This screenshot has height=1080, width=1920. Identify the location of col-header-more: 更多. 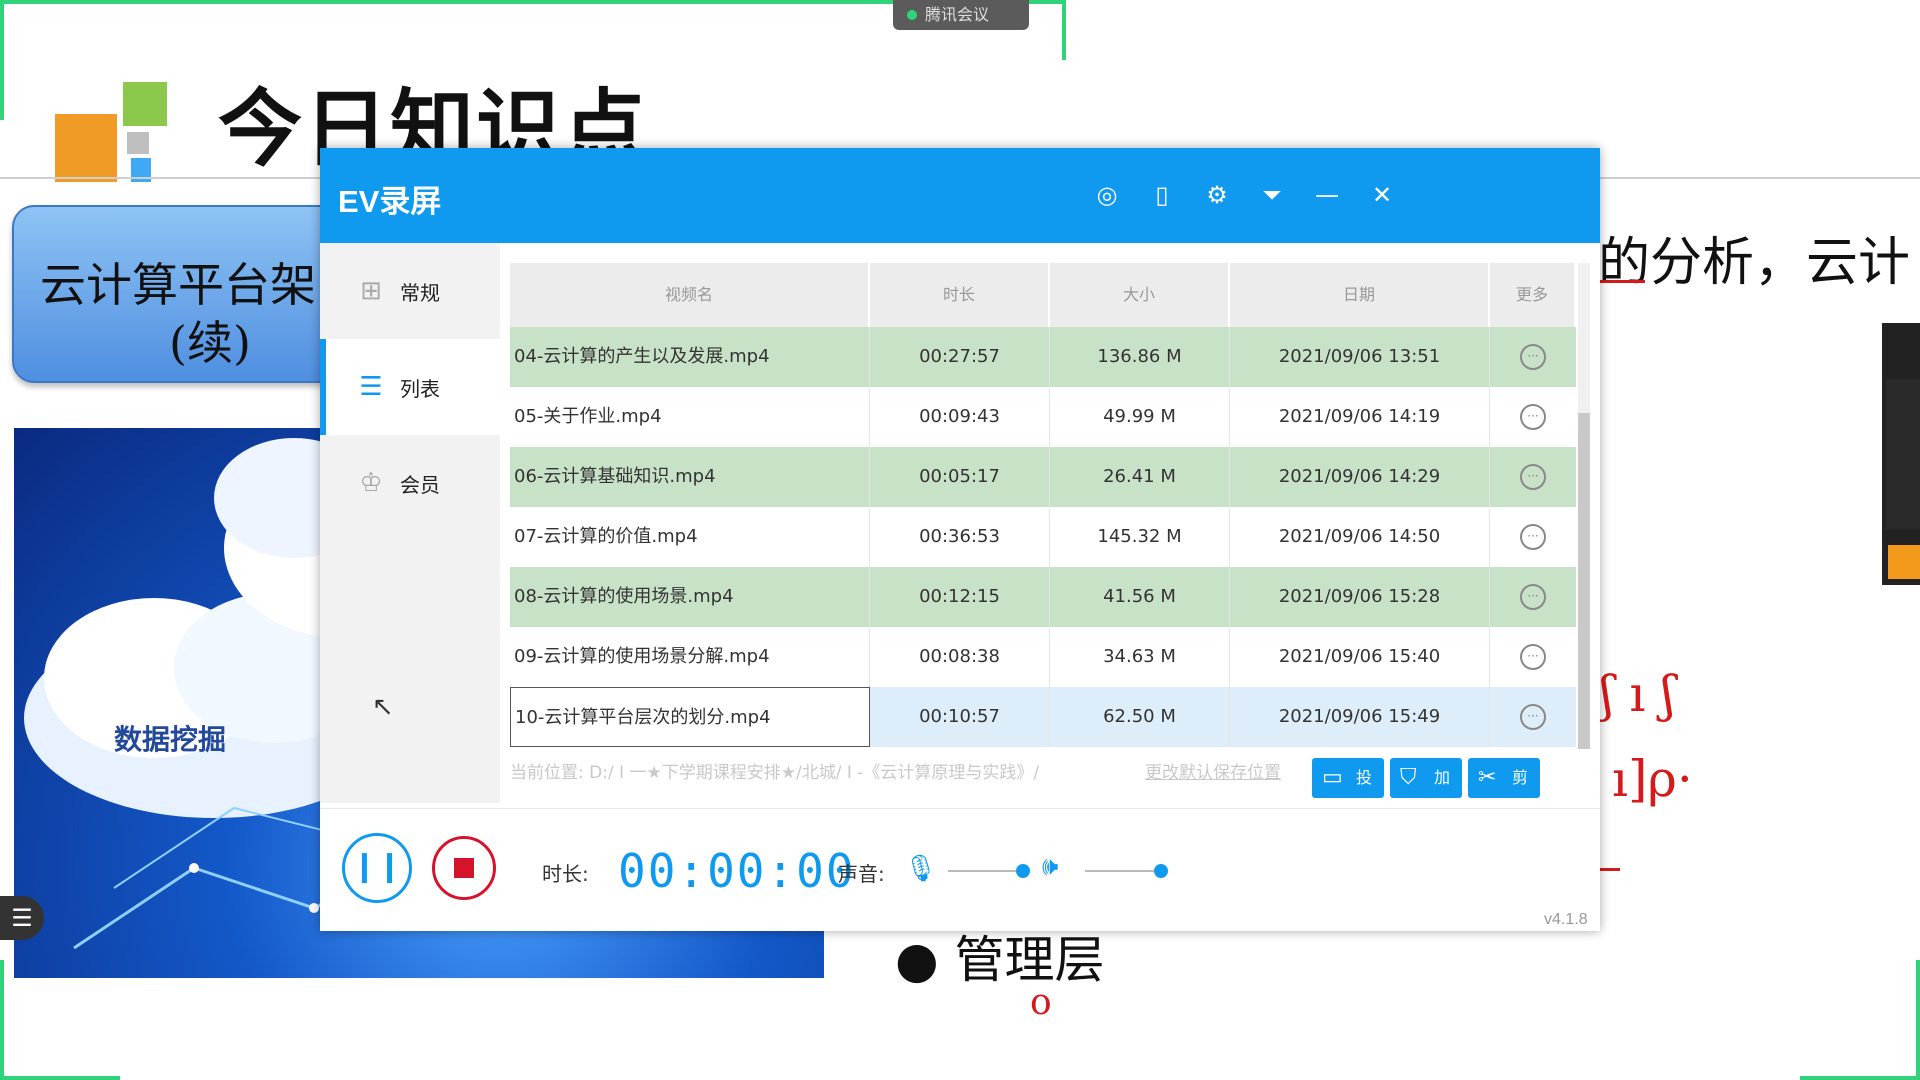
(1533, 295).